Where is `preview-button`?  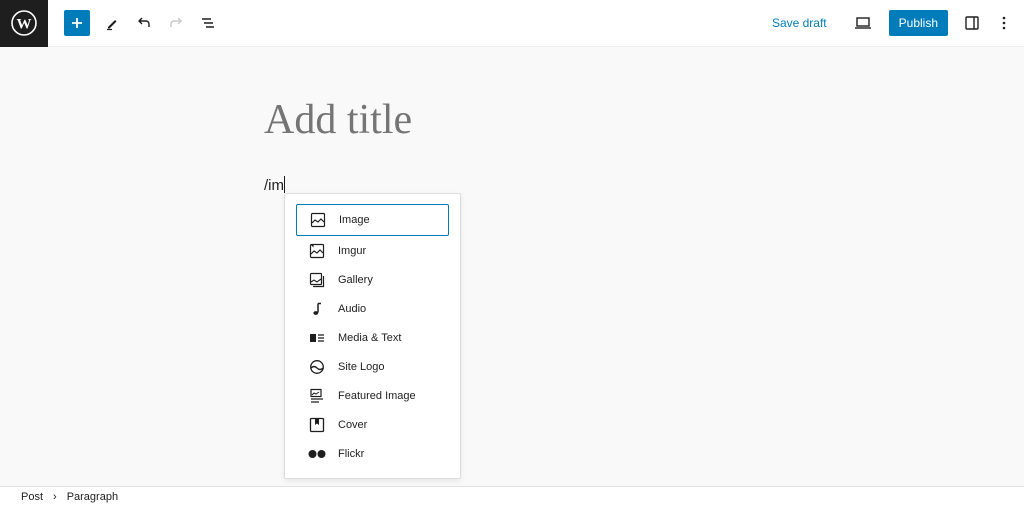 preview-button is located at coordinates (863, 23).